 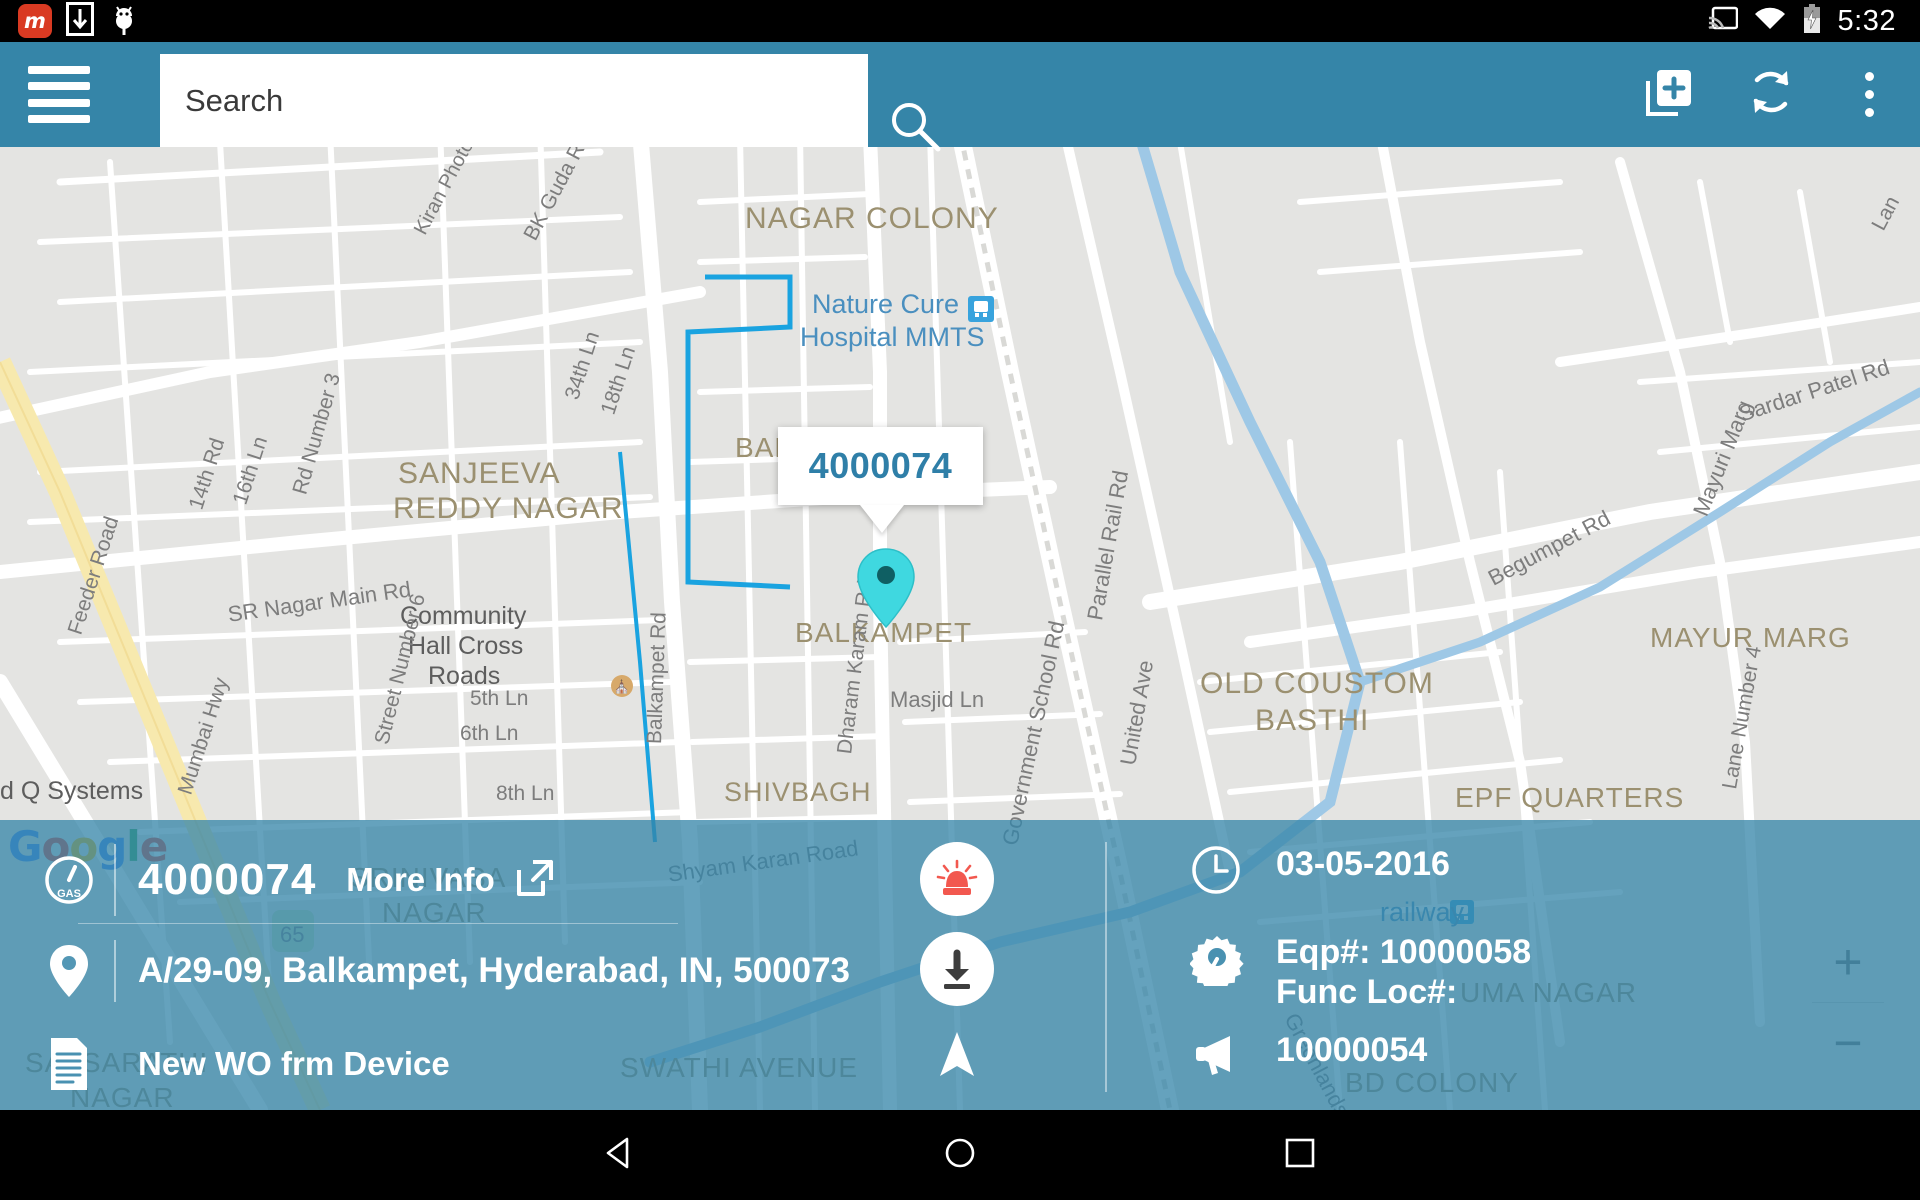 What do you see at coordinates (115, 1064) in the screenshot?
I see `work-order-row-divider` at bounding box center [115, 1064].